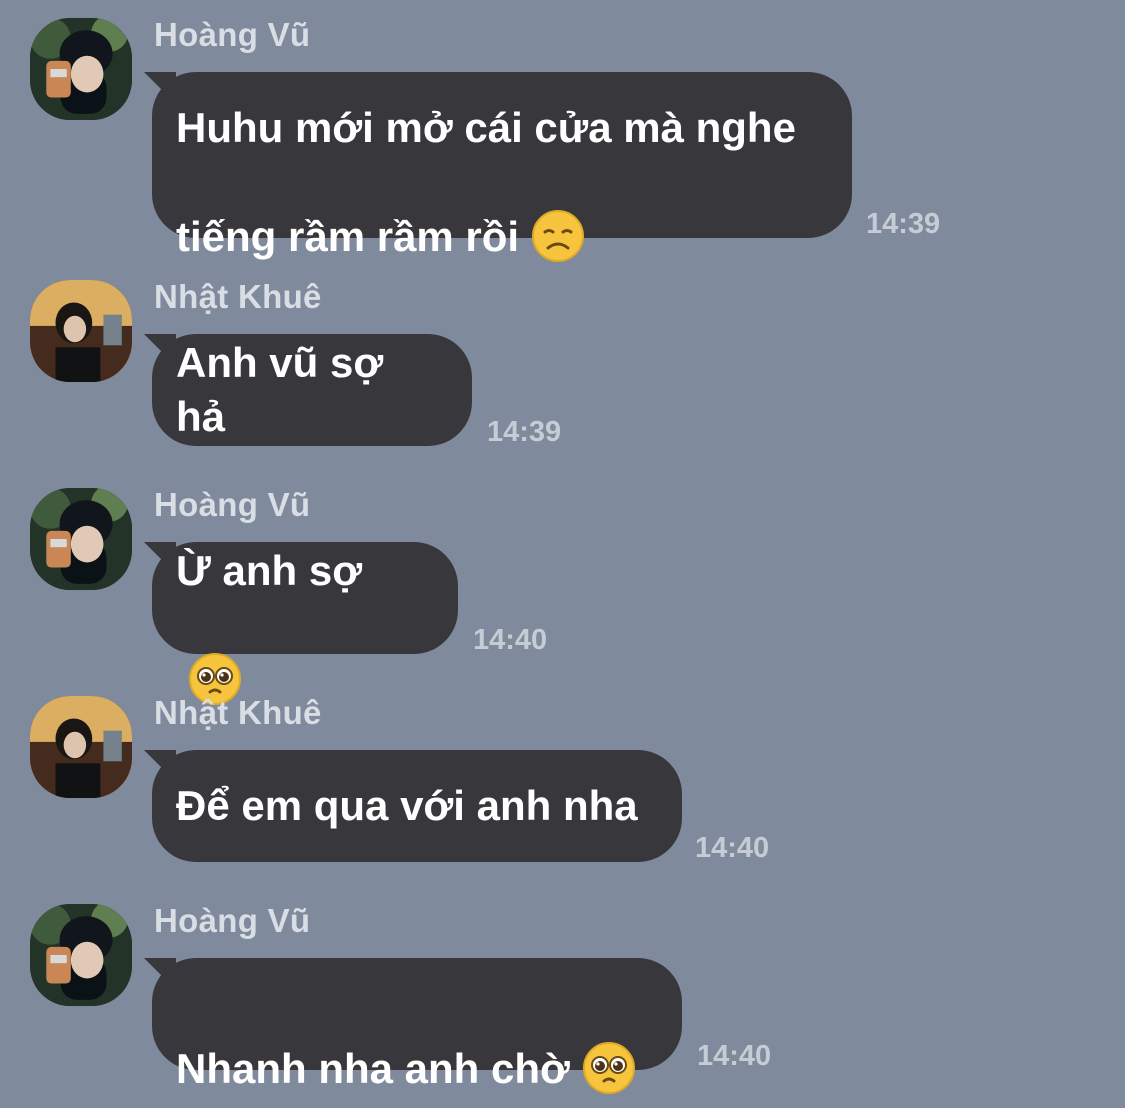 The image size is (1125, 1108). What do you see at coordinates (417, 1026) in the screenshot?
I see `message-bubble: Nhanh nha anh chờ` at bounding box center [417, 1026].